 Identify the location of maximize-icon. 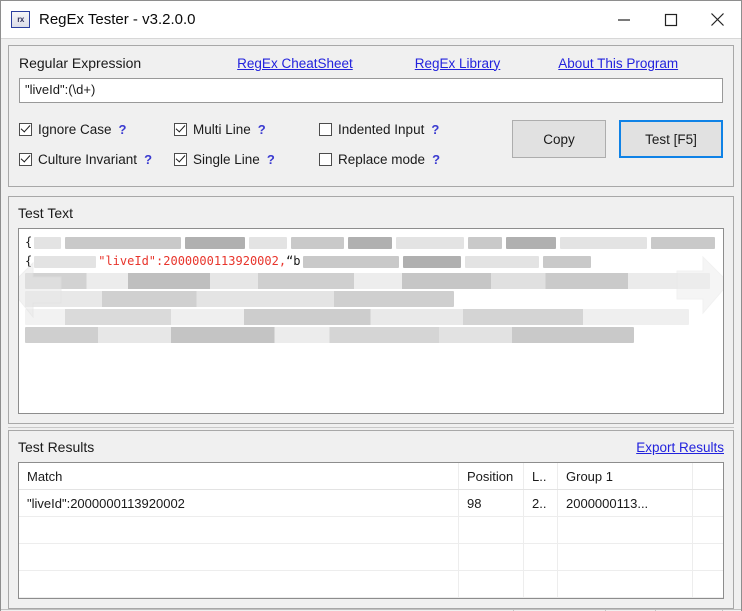
(670, 19).